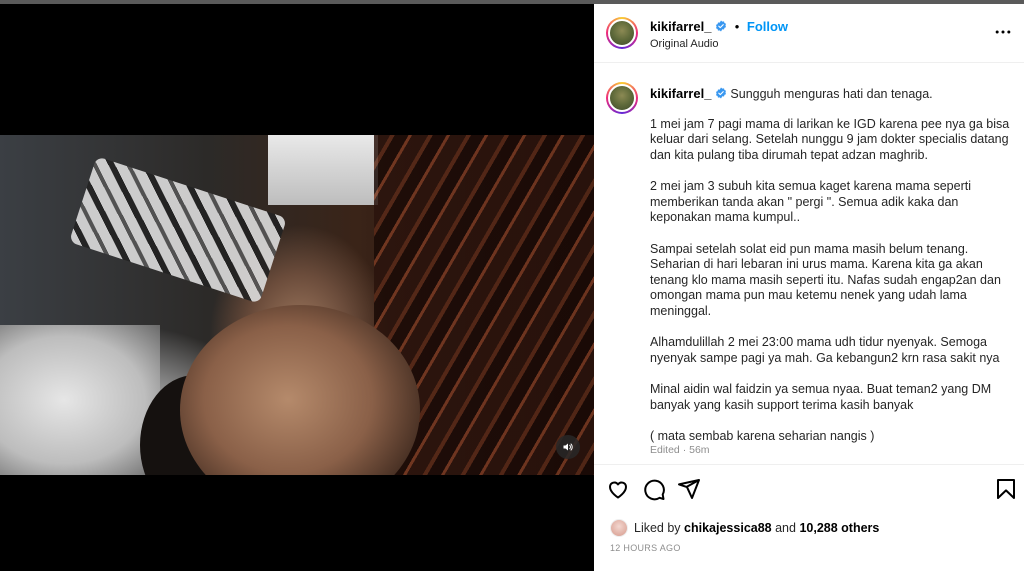  I want to click on liker-avatar, so click(619, 528).